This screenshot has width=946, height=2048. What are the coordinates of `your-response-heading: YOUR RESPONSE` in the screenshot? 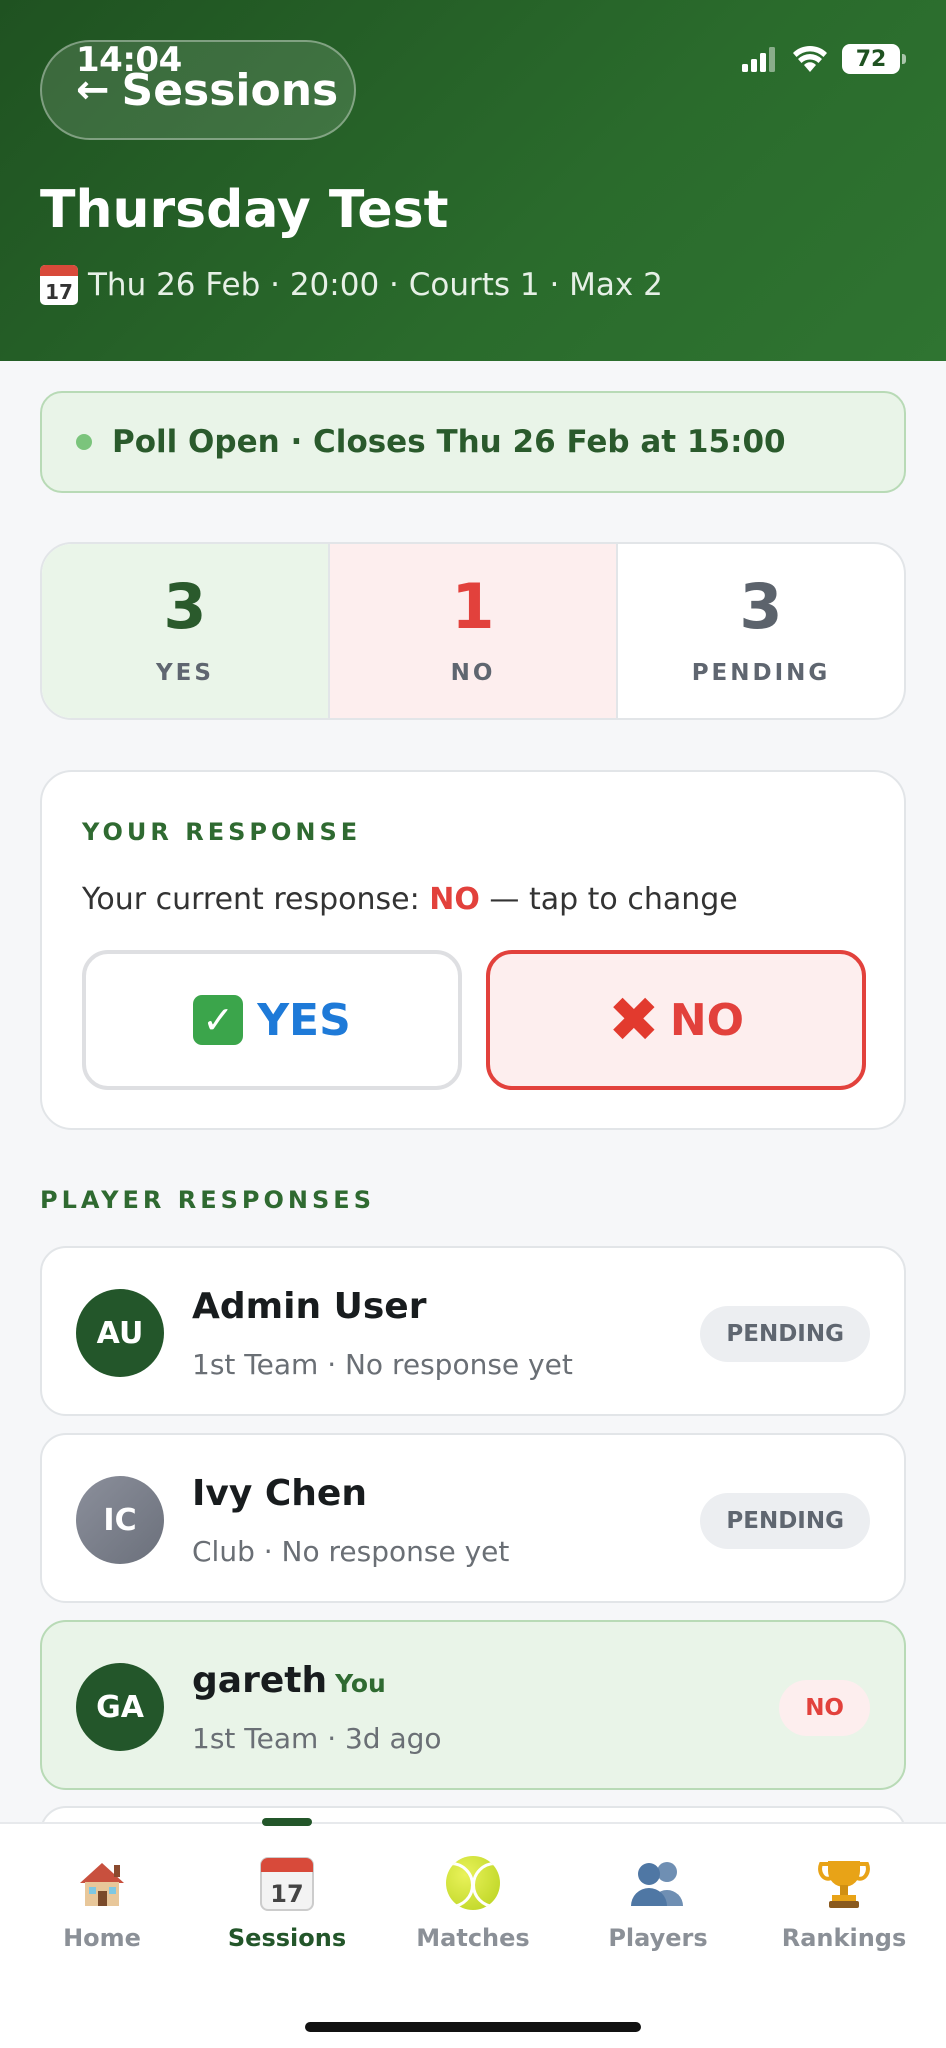 It's located at (222, 832).